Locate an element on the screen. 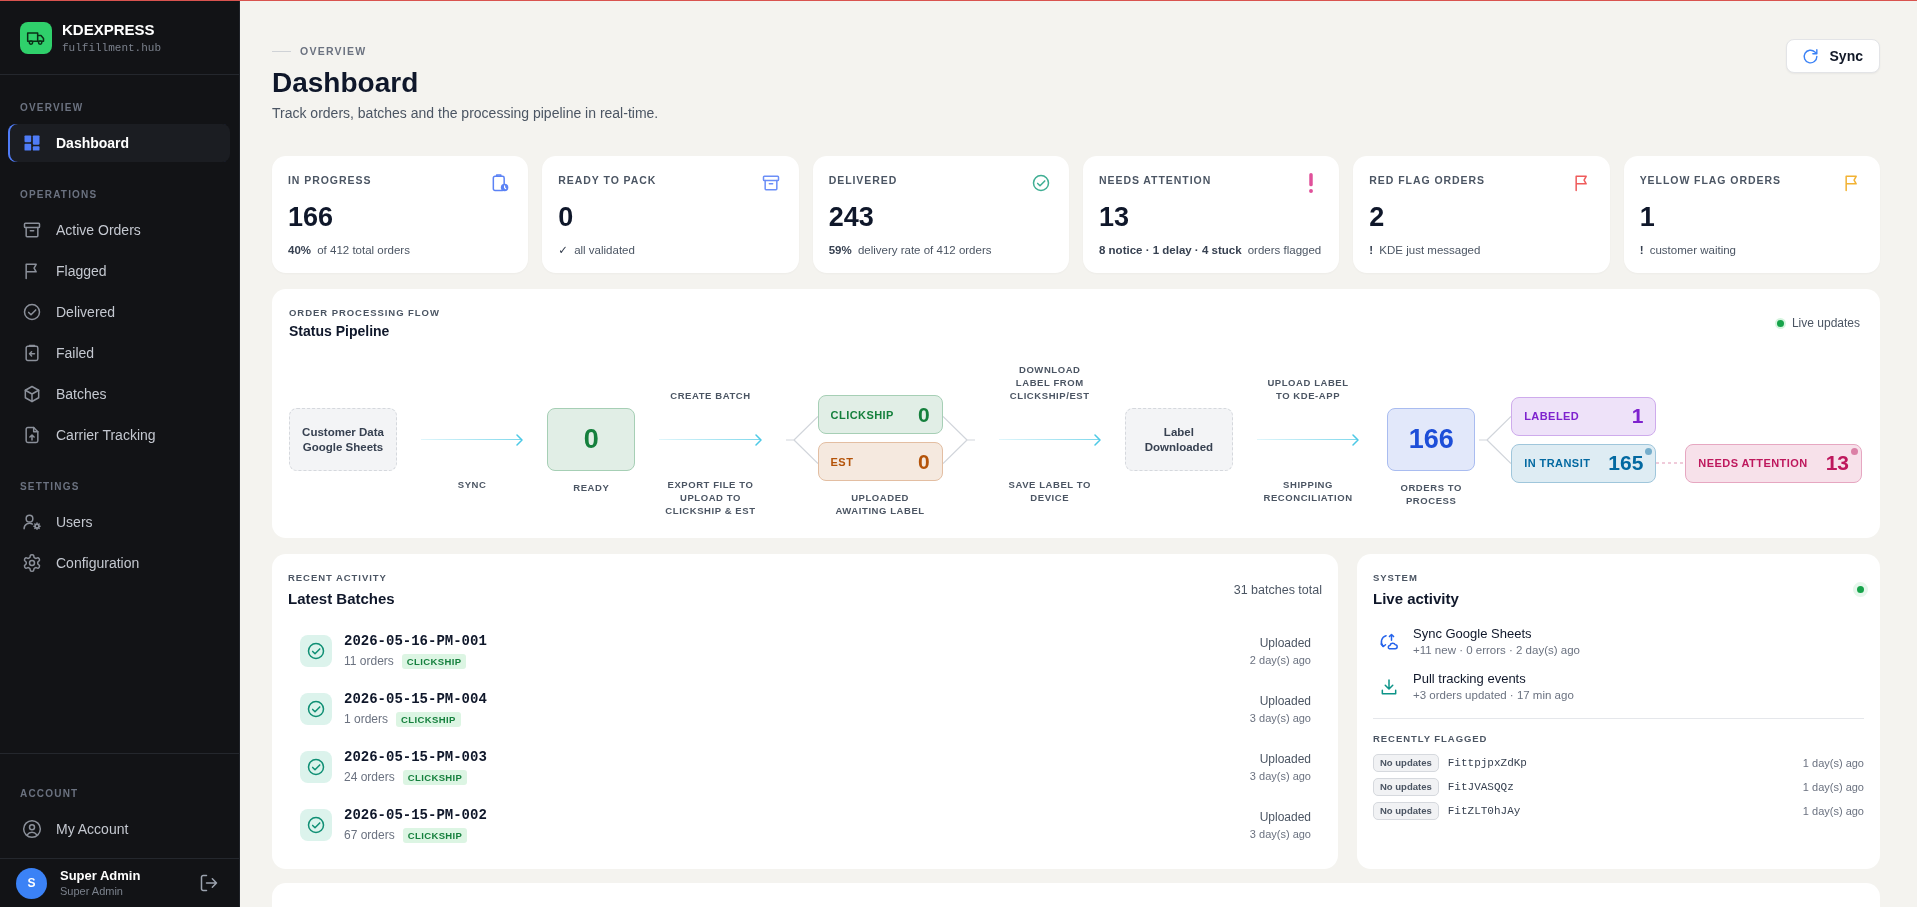 Image resolution: width=1917 pixels, height=907 pixels. nav-item: Delivered is located at coordinates (119, 312).